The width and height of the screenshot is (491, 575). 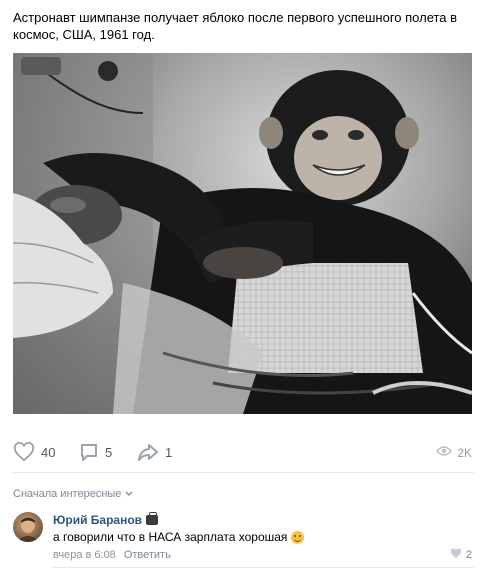 I want to click on comment-button: 5, so click(x=95, y=452).